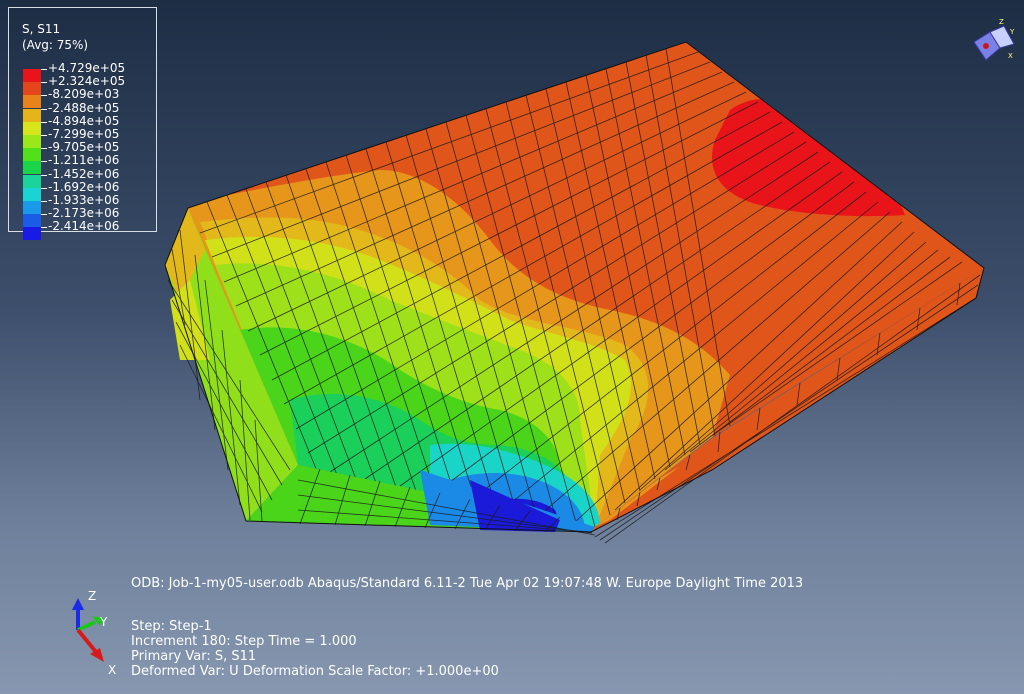  I want to click on triad-label-z: Z, so click(92, 596).